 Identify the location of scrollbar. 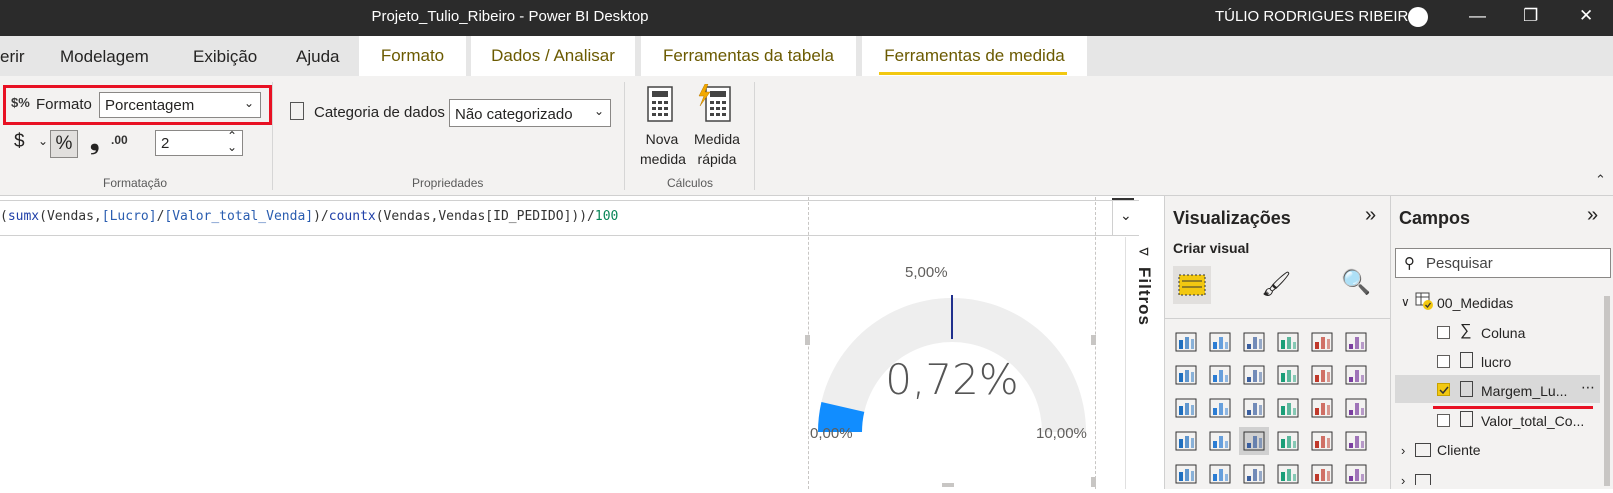
(1607, 391).